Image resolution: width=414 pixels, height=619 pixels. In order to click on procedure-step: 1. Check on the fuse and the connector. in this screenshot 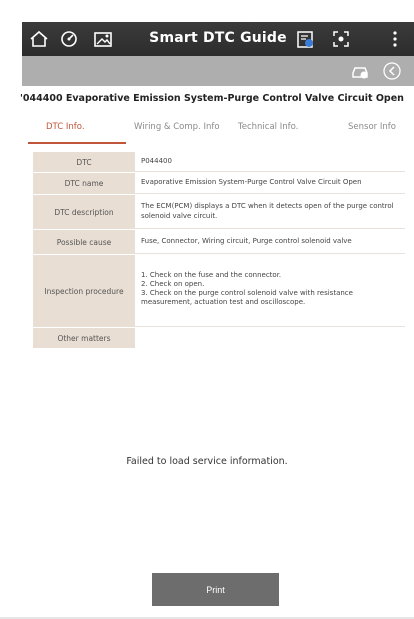, I will do `click(211, 275)`.